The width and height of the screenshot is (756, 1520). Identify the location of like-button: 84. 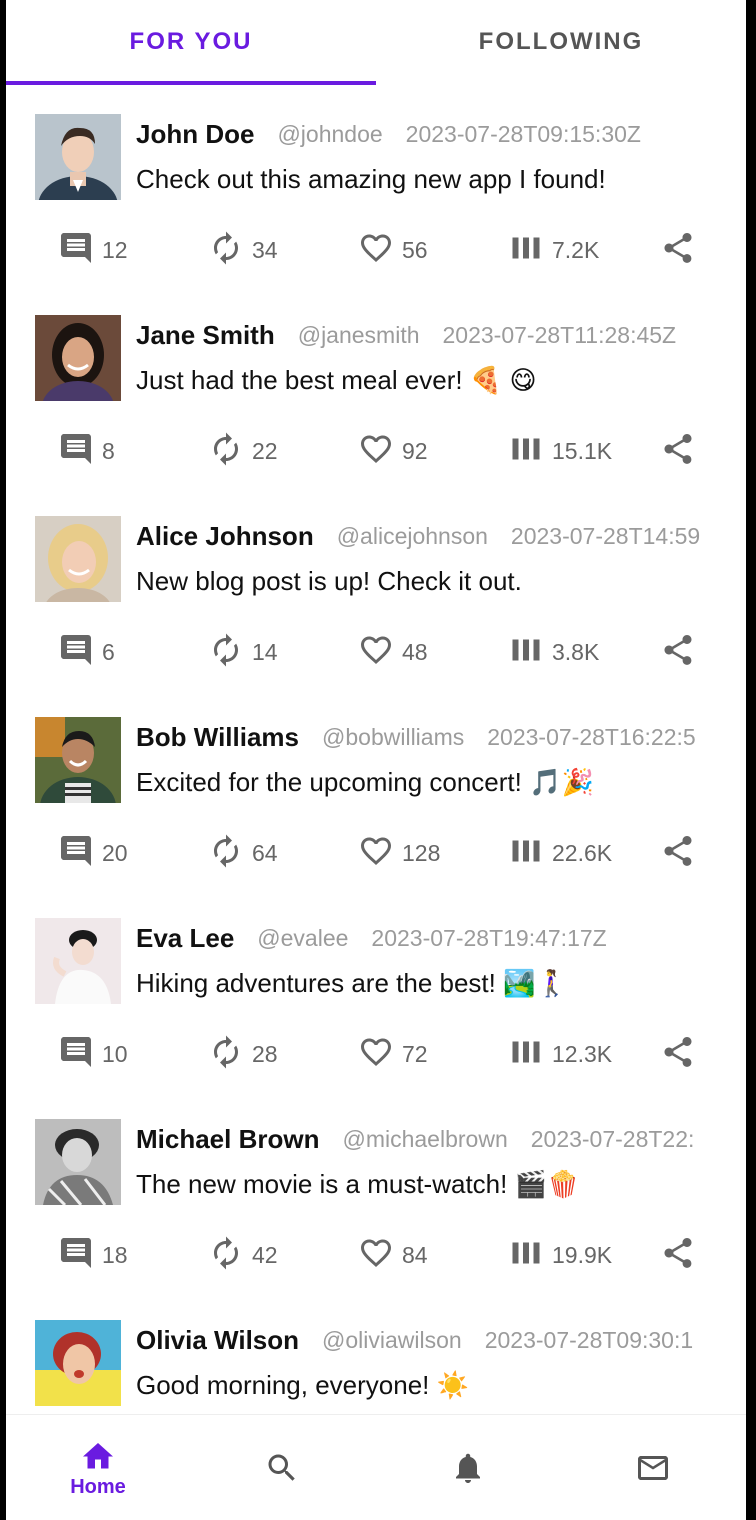
(393, 1255).